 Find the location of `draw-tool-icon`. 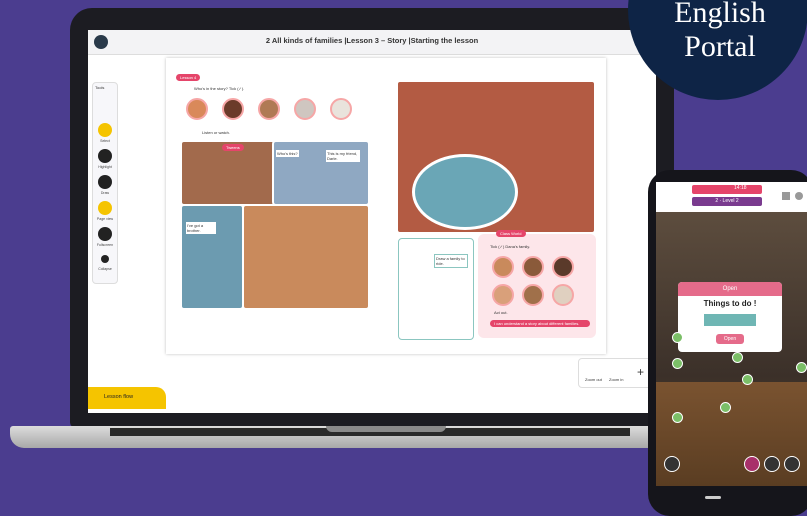

draw-tool-icon is located at coordinates (105, 182).